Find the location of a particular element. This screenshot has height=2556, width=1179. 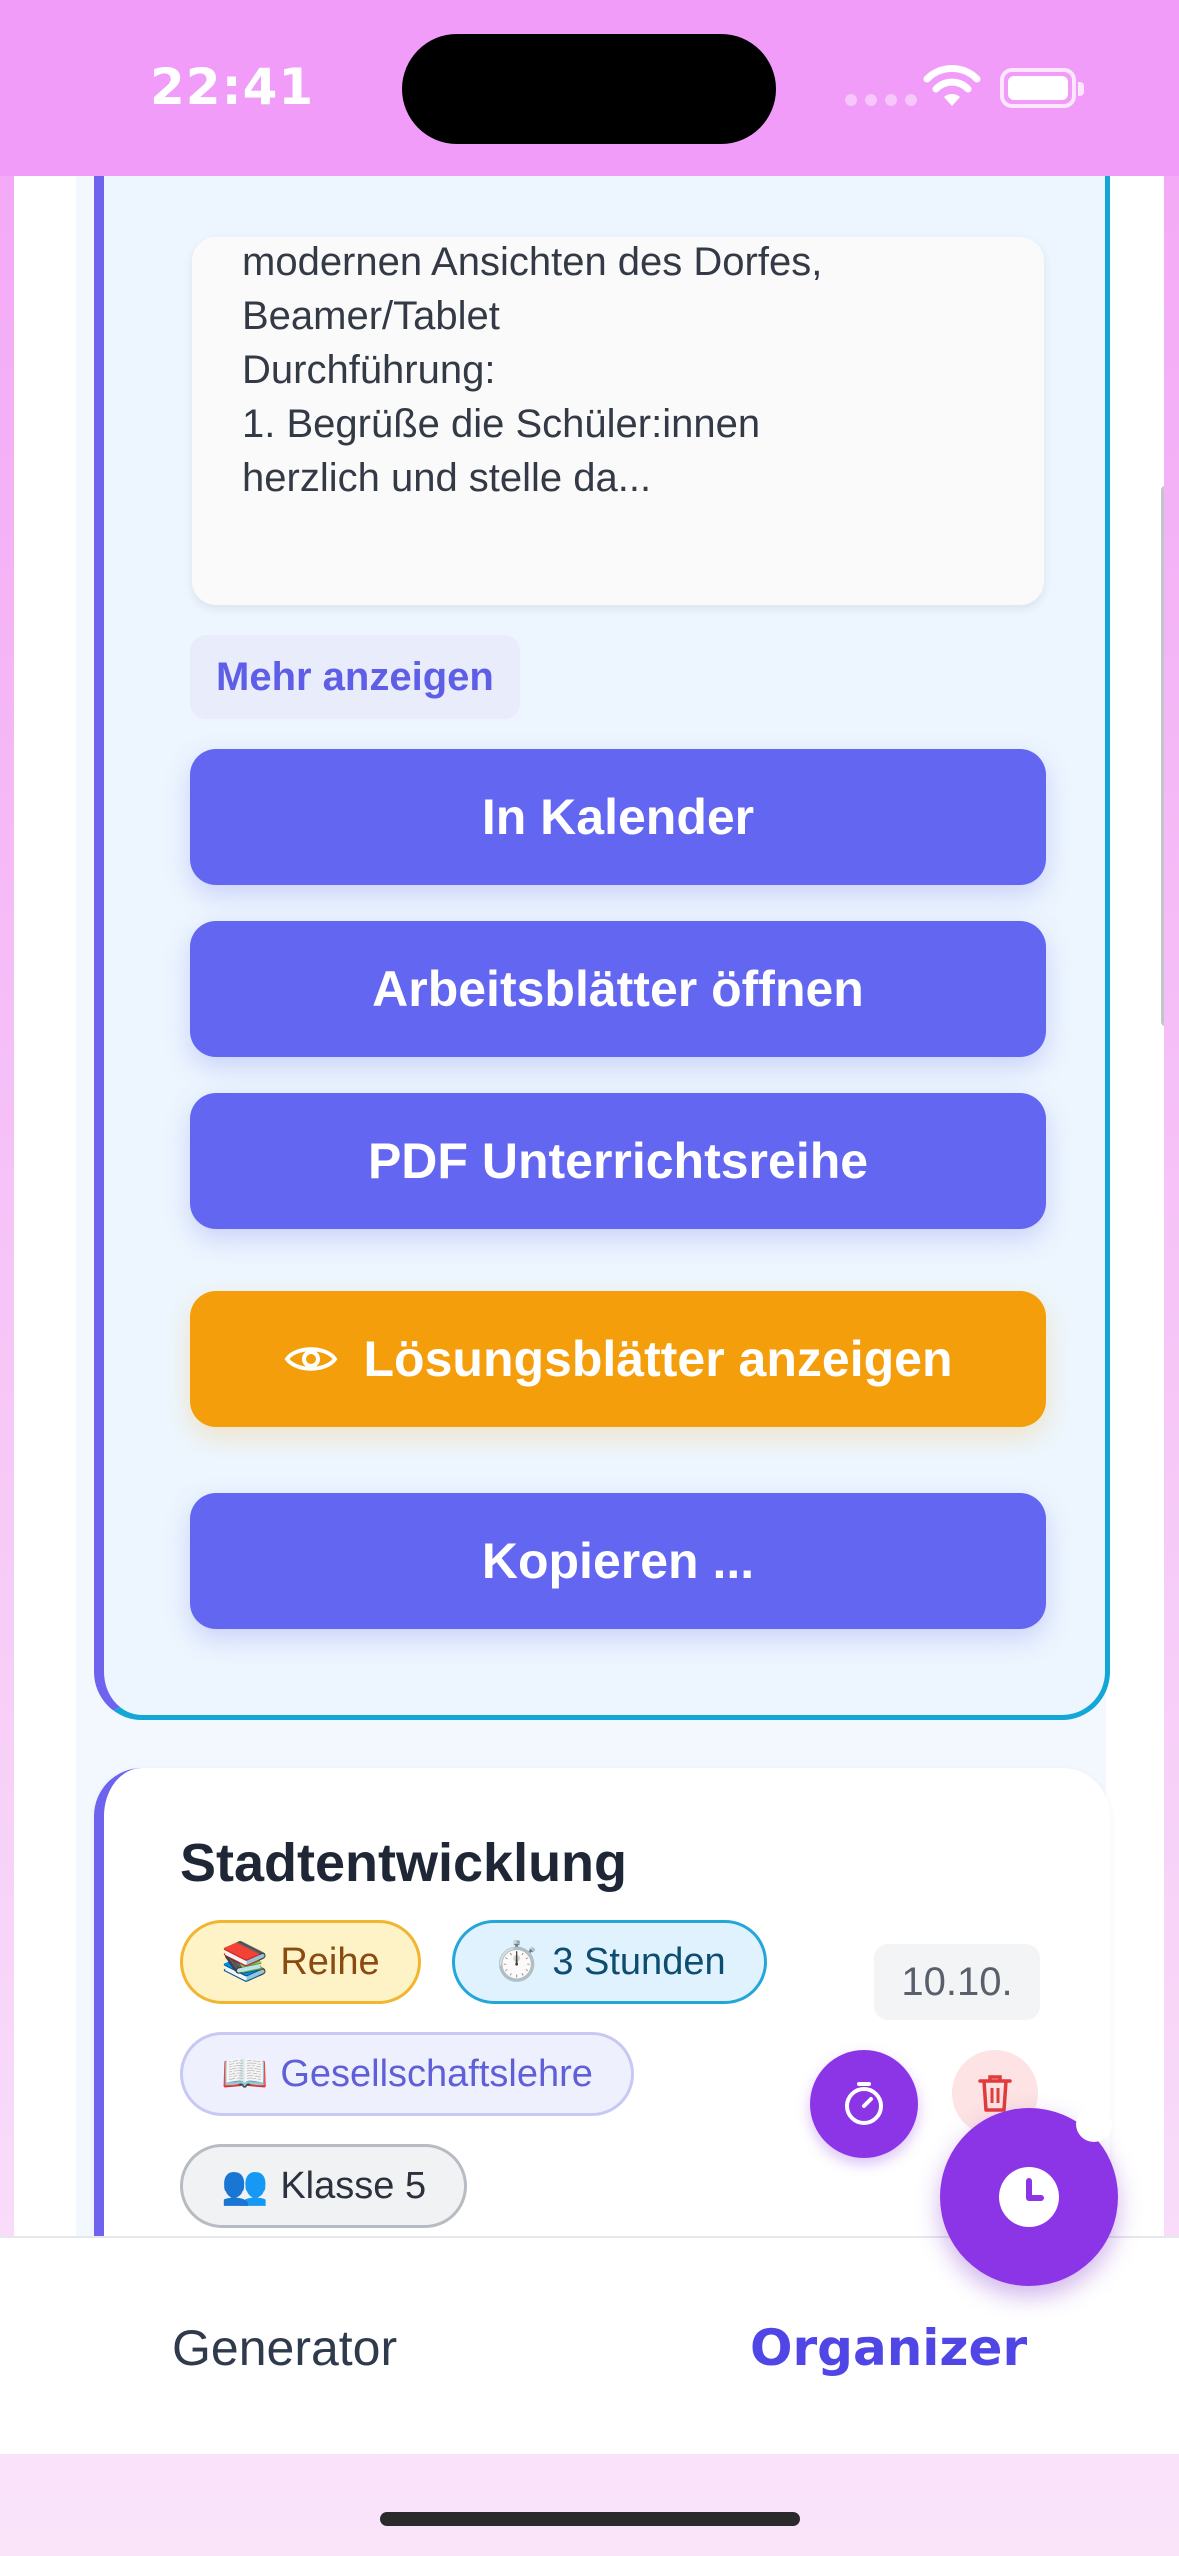

clock-icon is located at coordinates (1029, 2197).